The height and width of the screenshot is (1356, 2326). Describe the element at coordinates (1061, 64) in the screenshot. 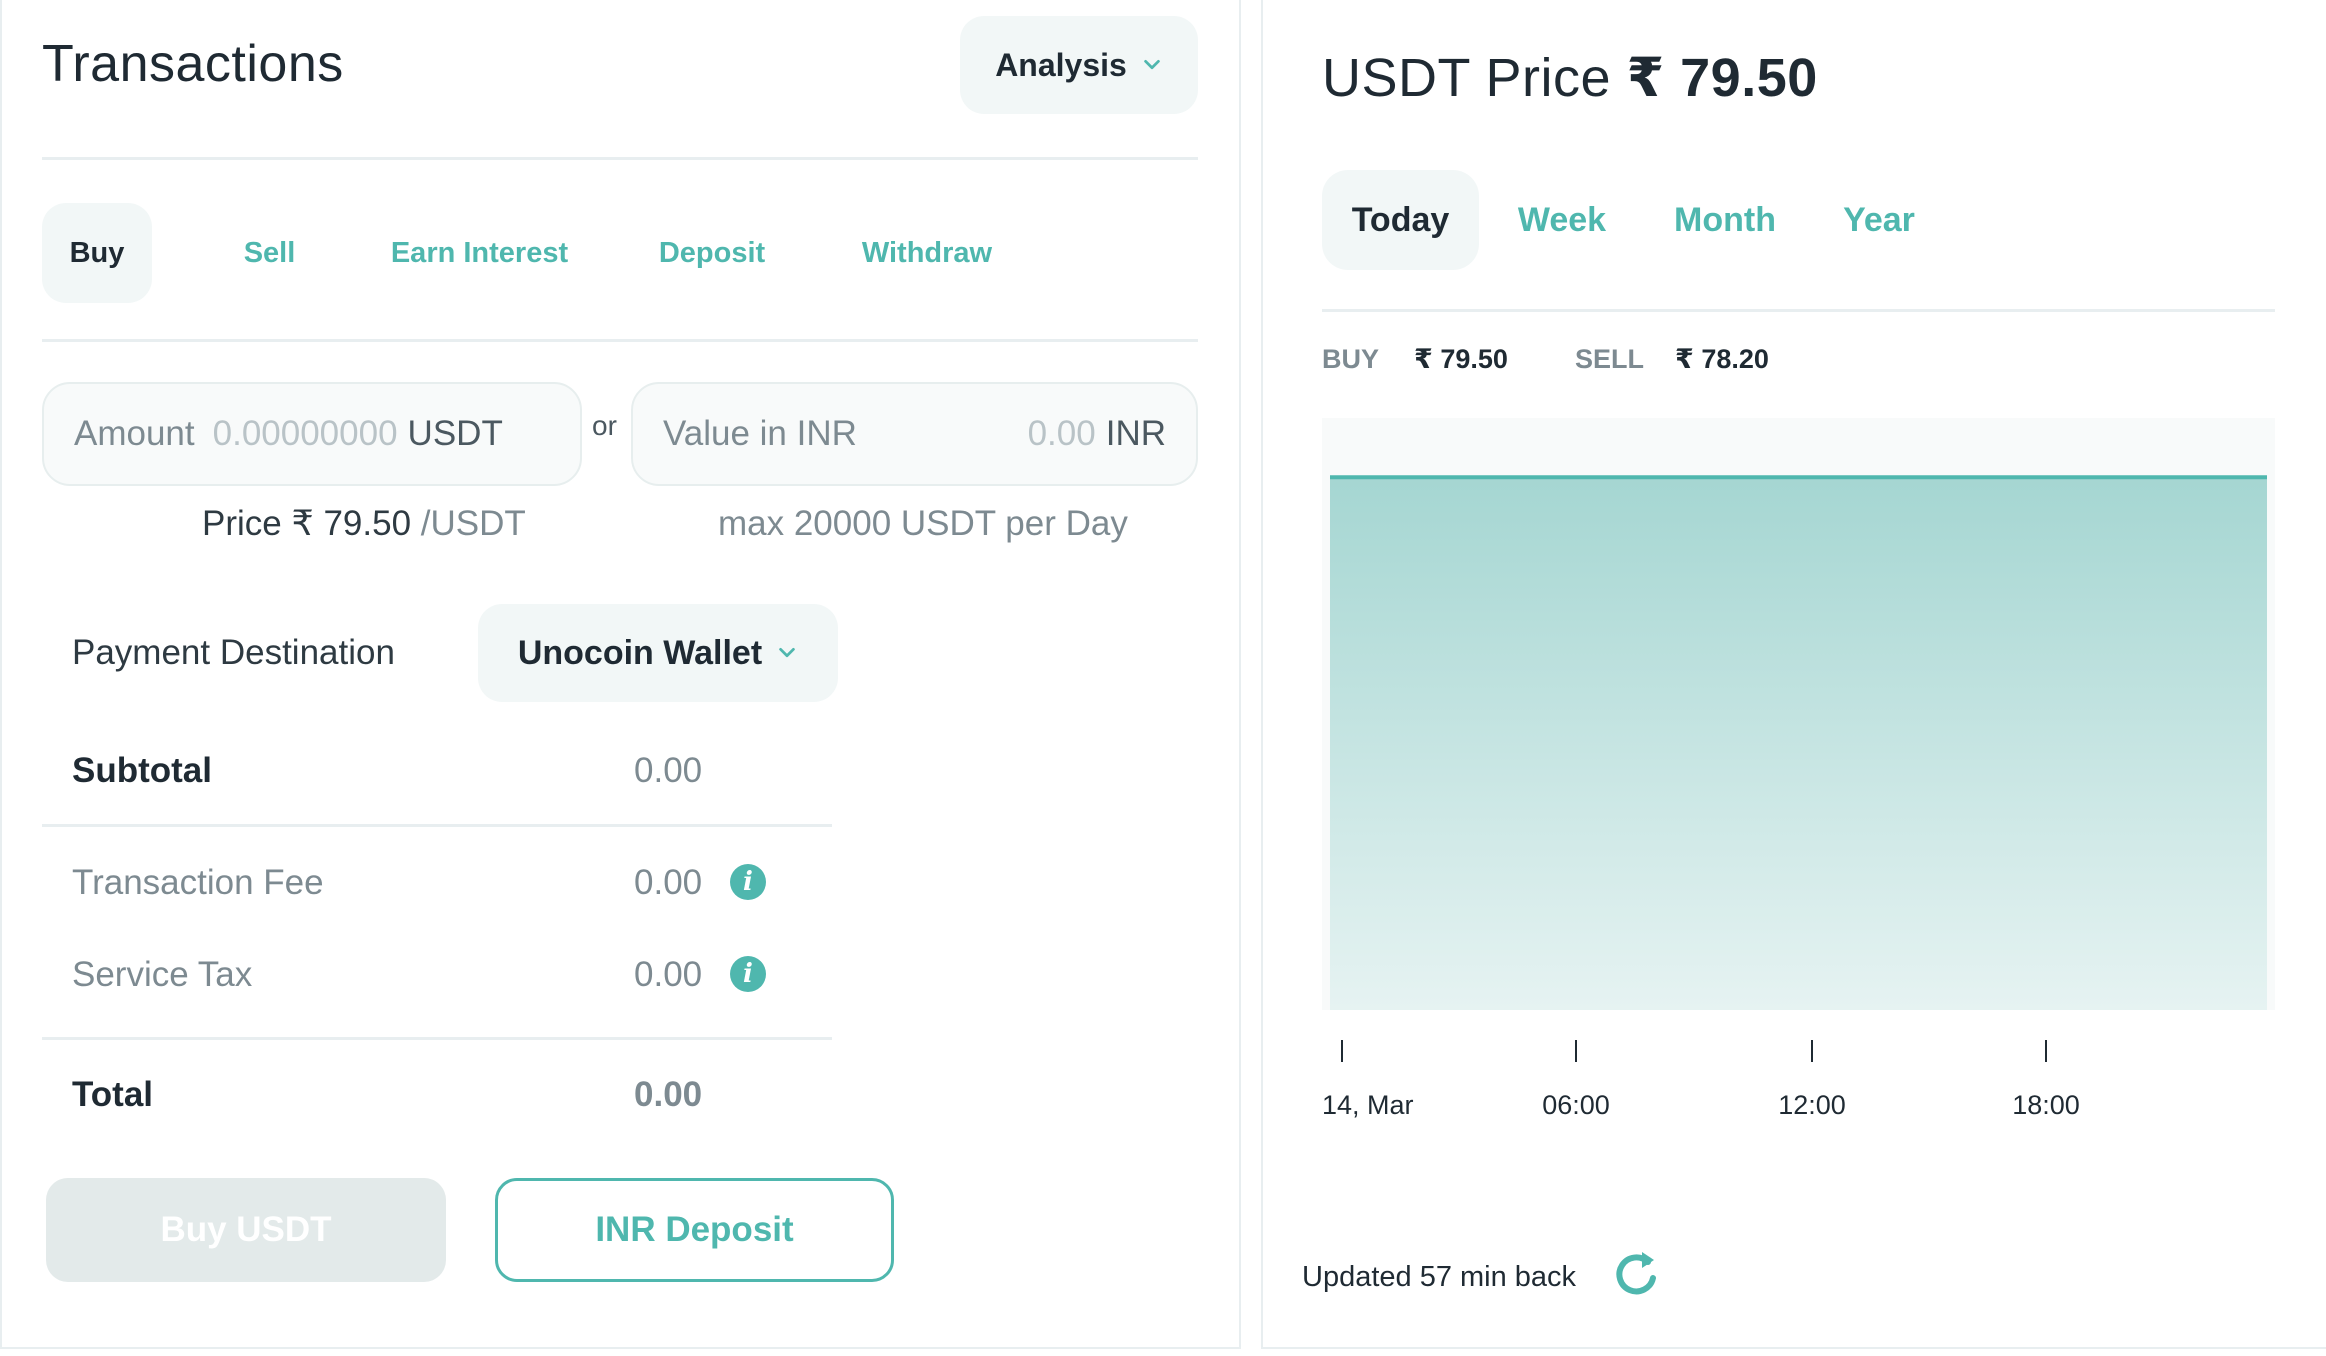

I see `analysis-label: Analysis` at that location.